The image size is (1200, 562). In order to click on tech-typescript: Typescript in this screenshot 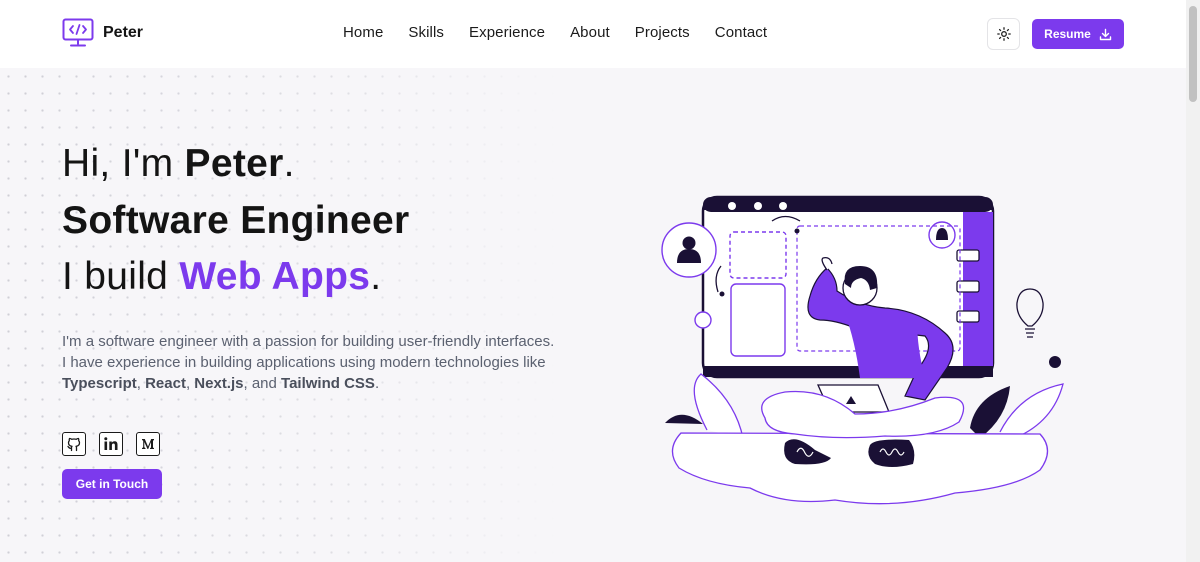, I will do `click(99, 383)`.